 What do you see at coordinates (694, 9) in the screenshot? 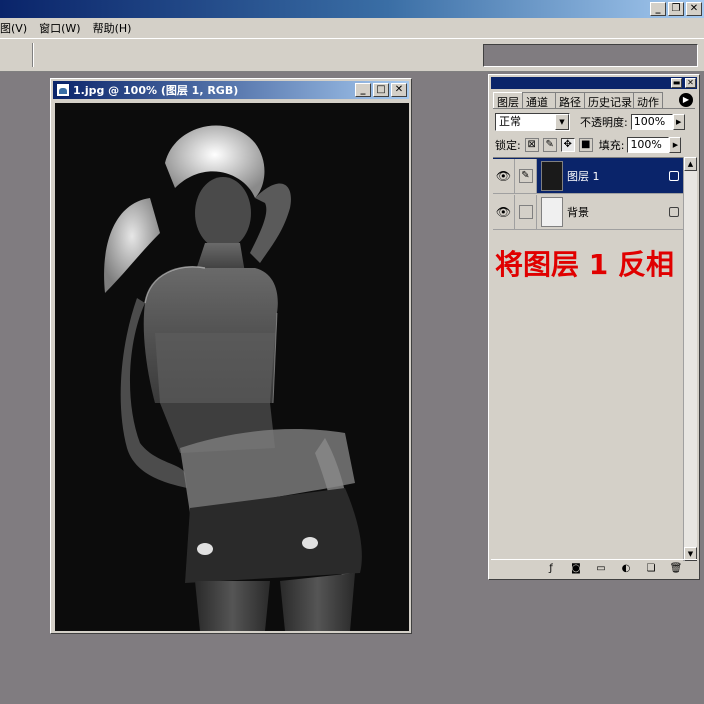
I see `close-button: ✕` at bounding box center [694, 9].